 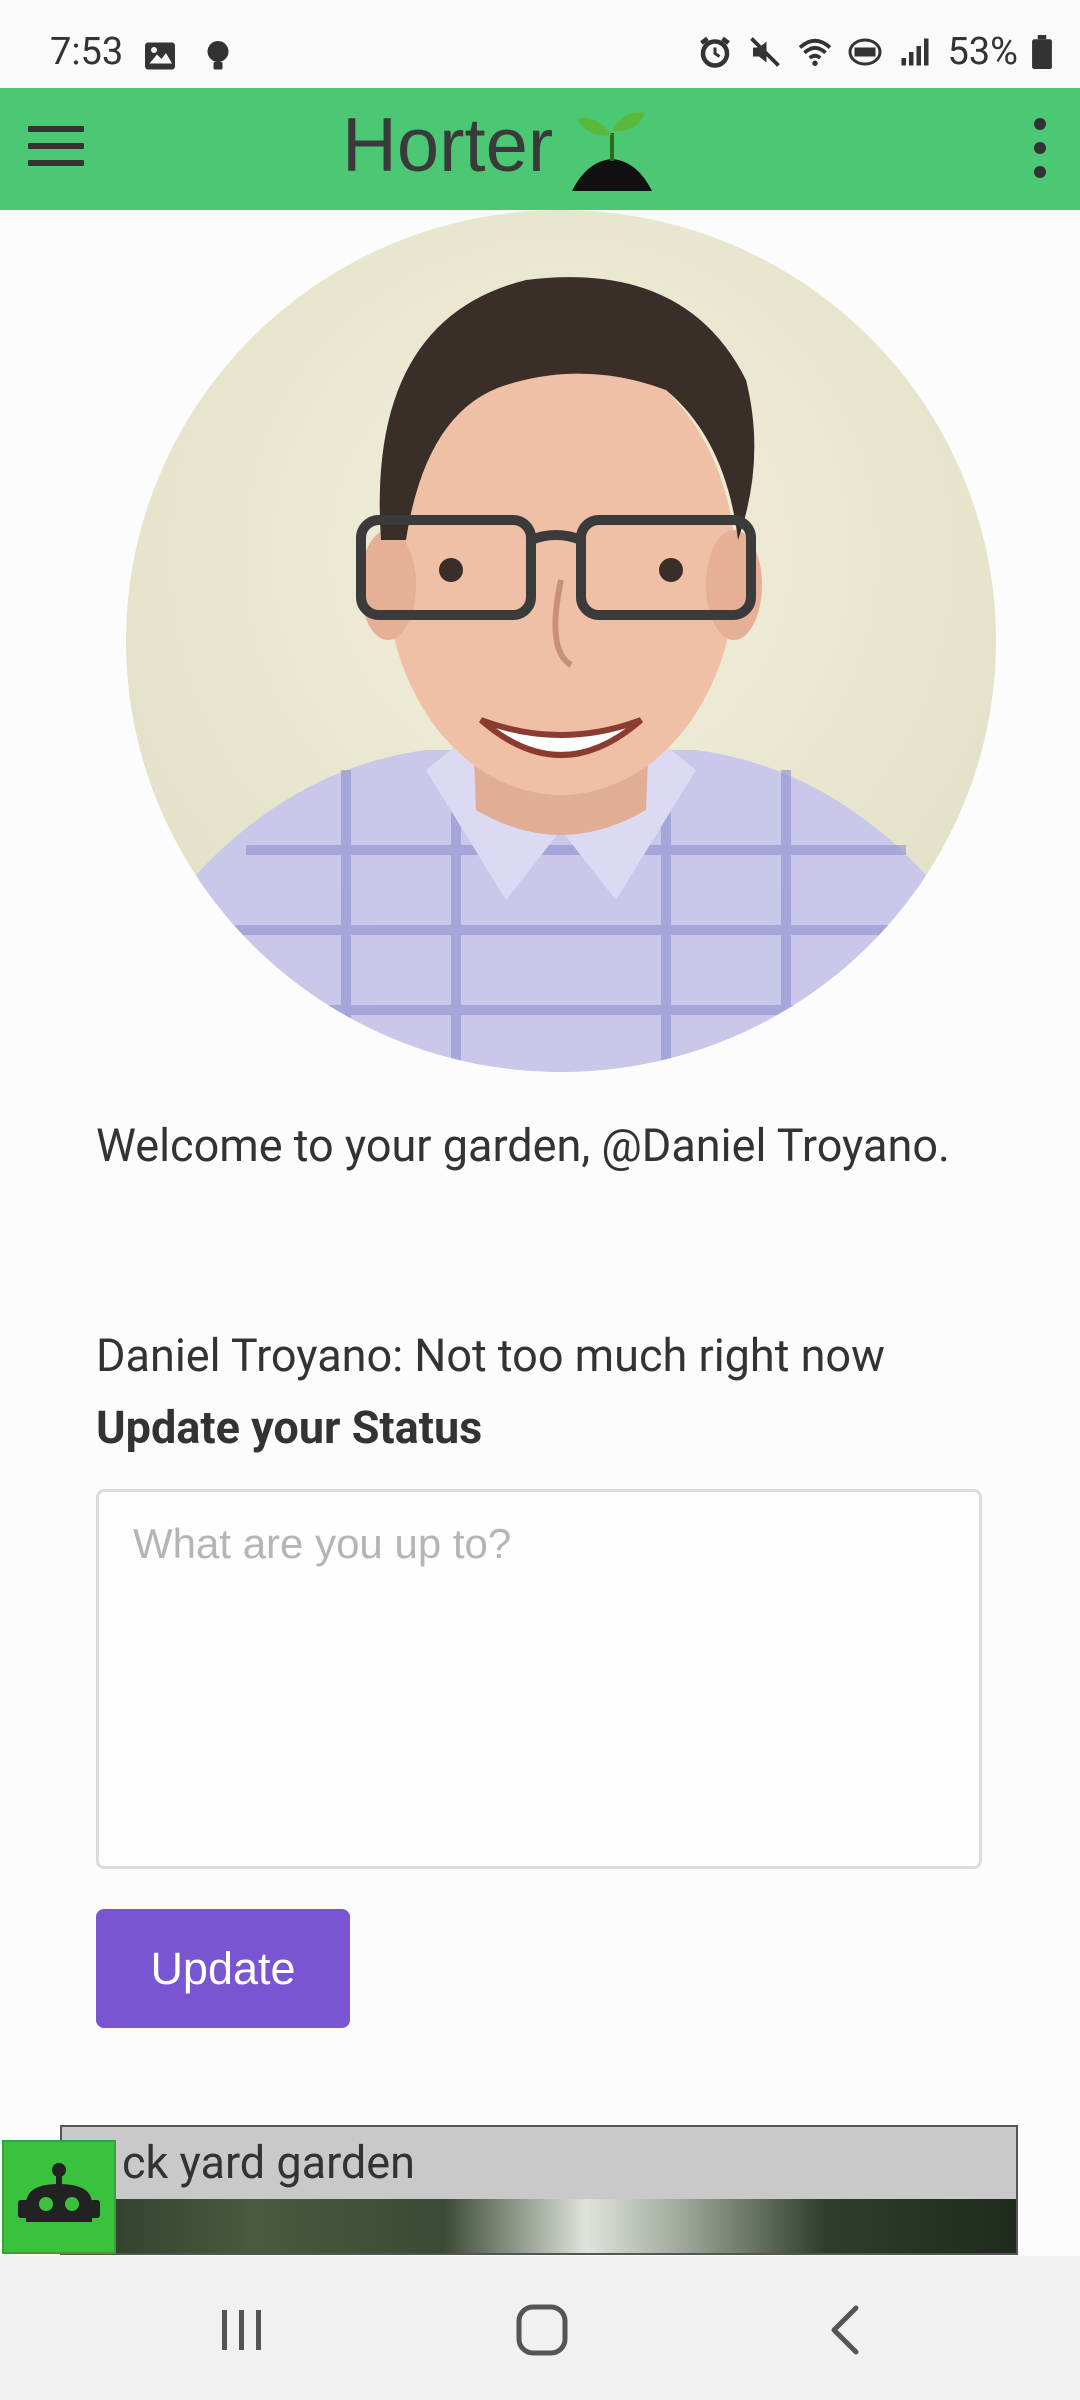 I want to click on navigation-bar, so click(x=540, y=2328).